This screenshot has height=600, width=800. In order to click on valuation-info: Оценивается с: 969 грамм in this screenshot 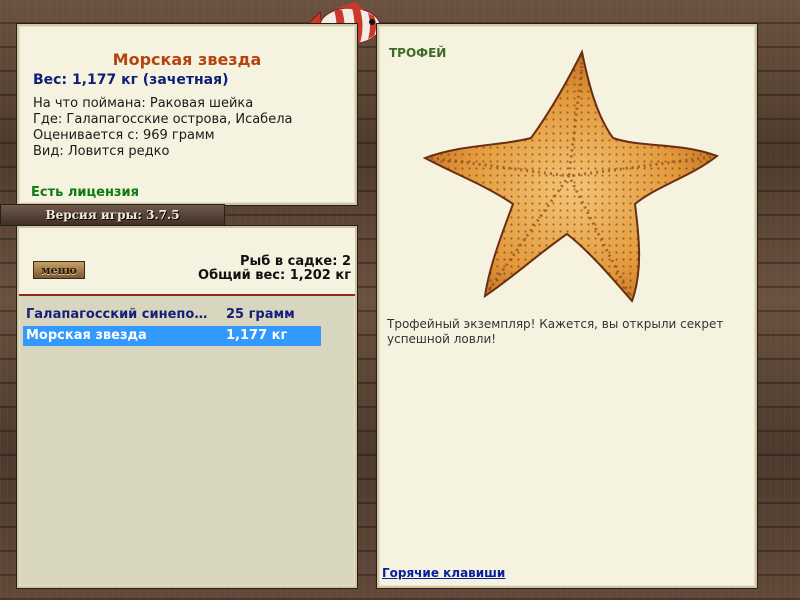, I will do `click(124, 135)`.